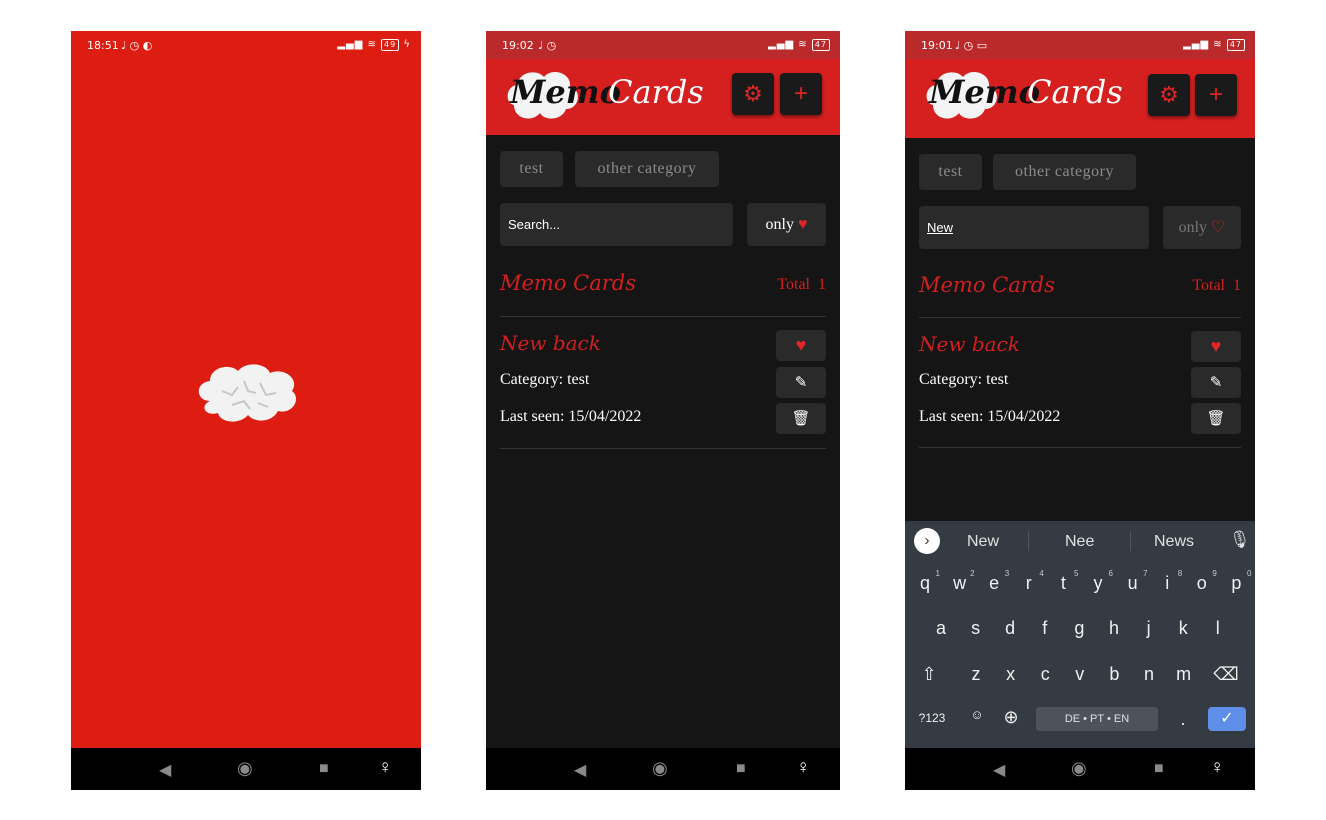 This screenshot has height=820, width=1326. Describe the element at coordinates (663, 448) in the screenshot. I see `divider` at that location.